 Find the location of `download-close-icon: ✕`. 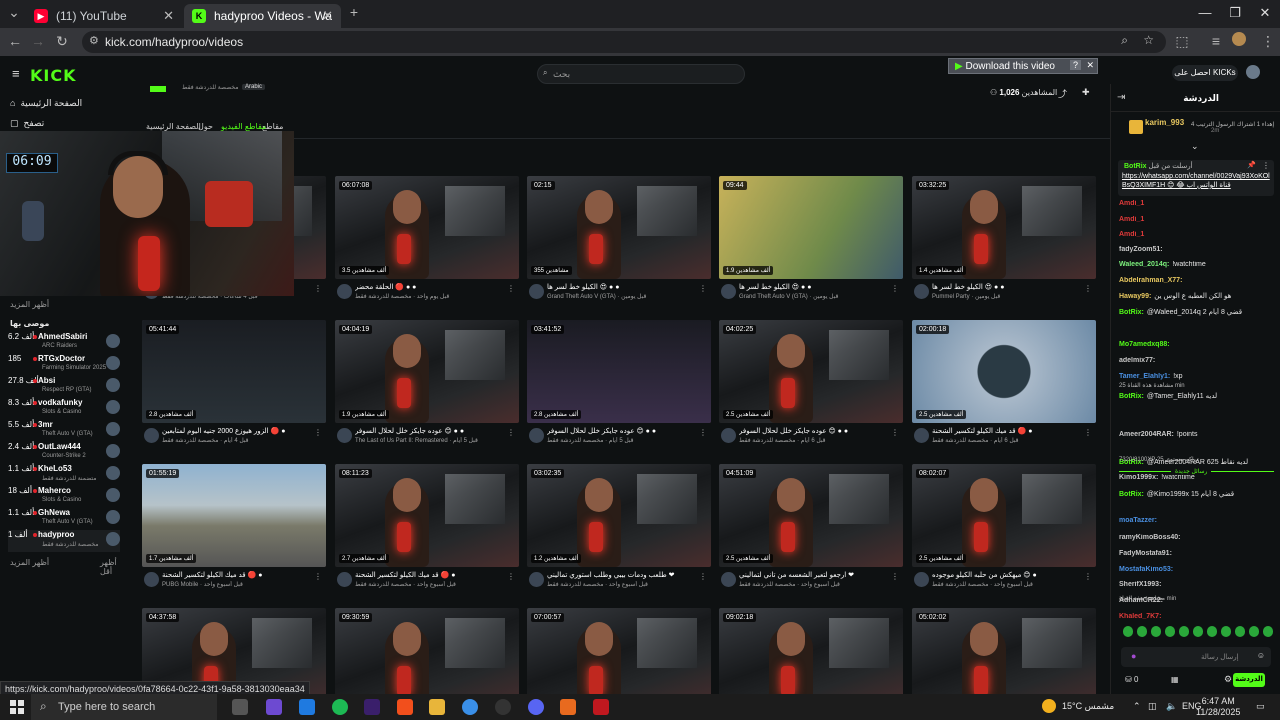

download-close-icon: ✕ is located at coordinates (1090, 65).